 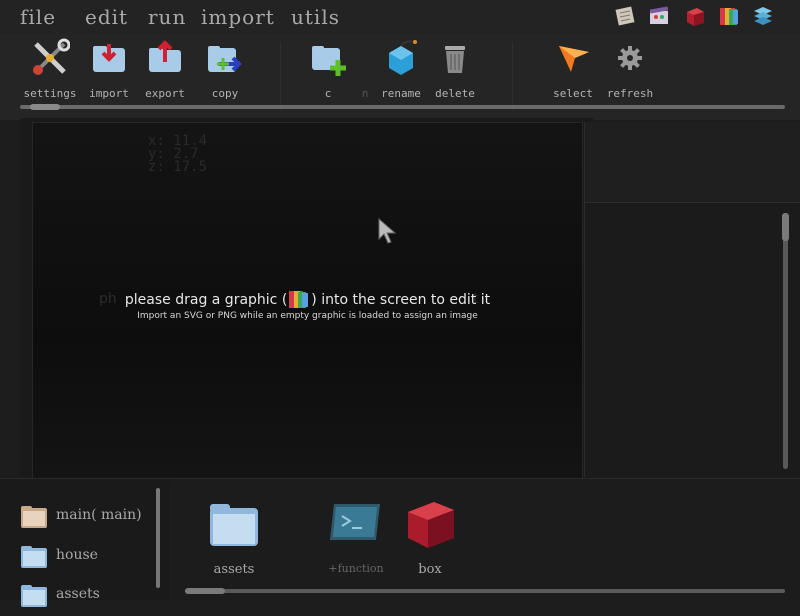 I want to click on inspector-scrollbar, so click(x=785, y=341).